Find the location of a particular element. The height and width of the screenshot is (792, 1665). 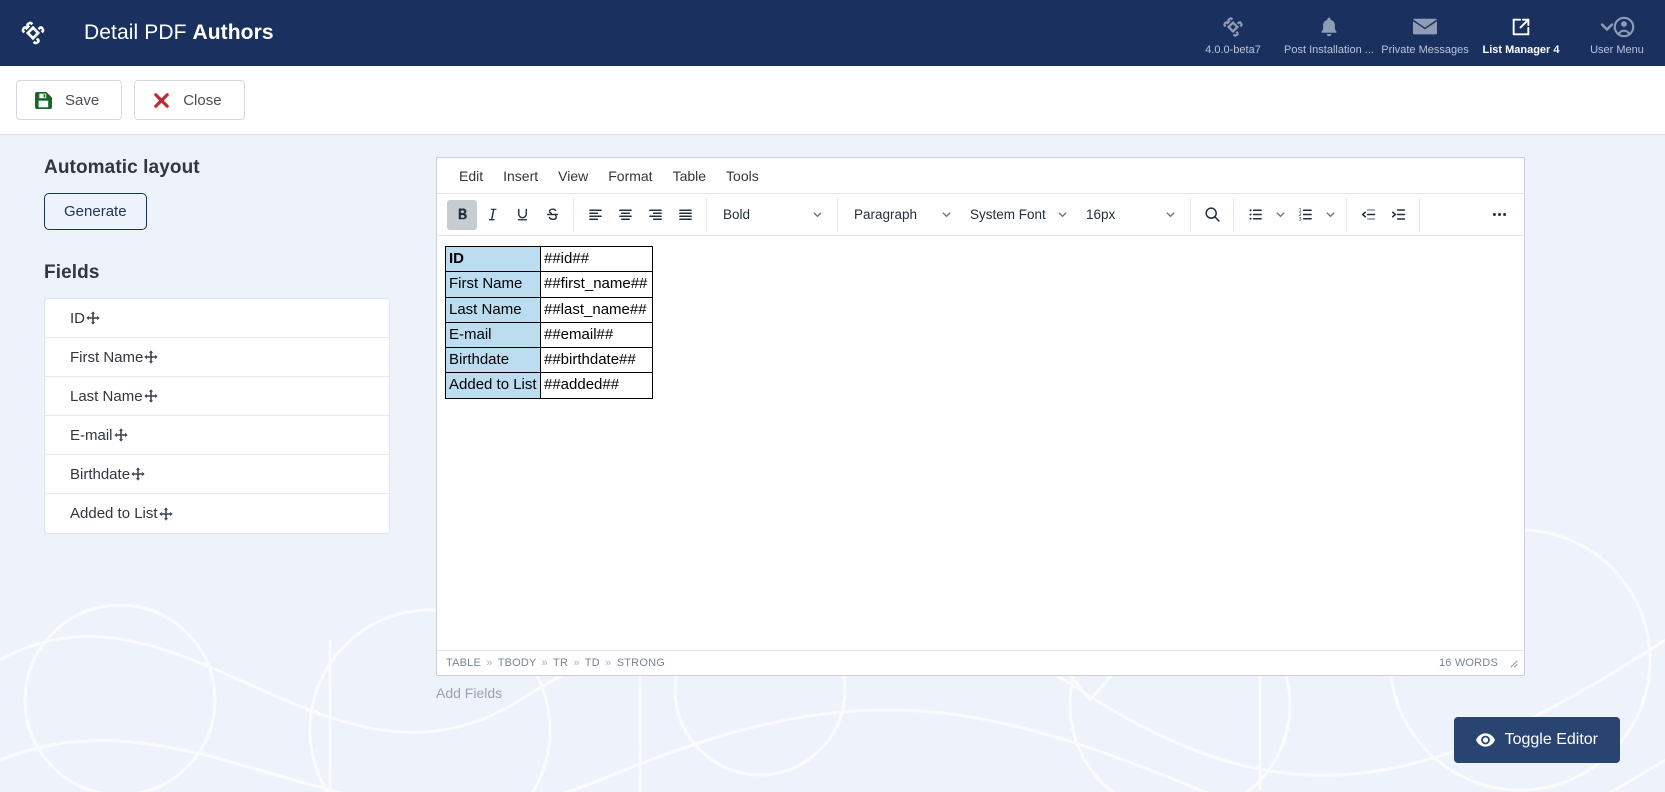

word-count: 16 WORDS is located at coordinates (1468, 663).